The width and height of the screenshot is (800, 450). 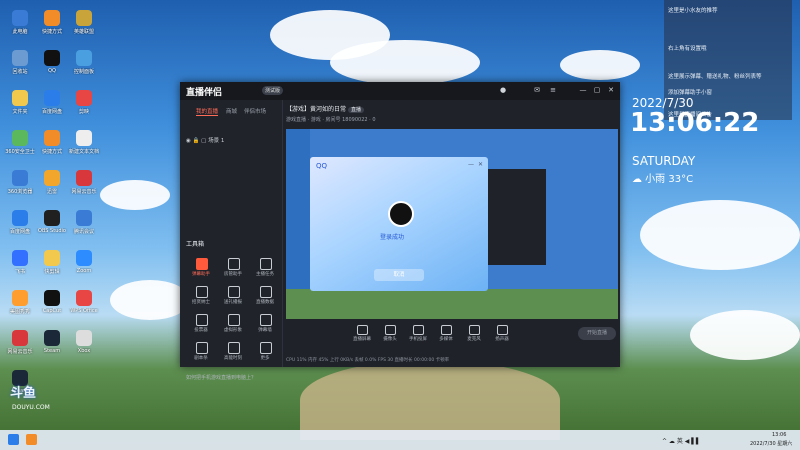 What do you see at coordinates (84, 65) in the screenshot?
I see `desktop-icon: 控制面板` at bounding box center [84, 65].